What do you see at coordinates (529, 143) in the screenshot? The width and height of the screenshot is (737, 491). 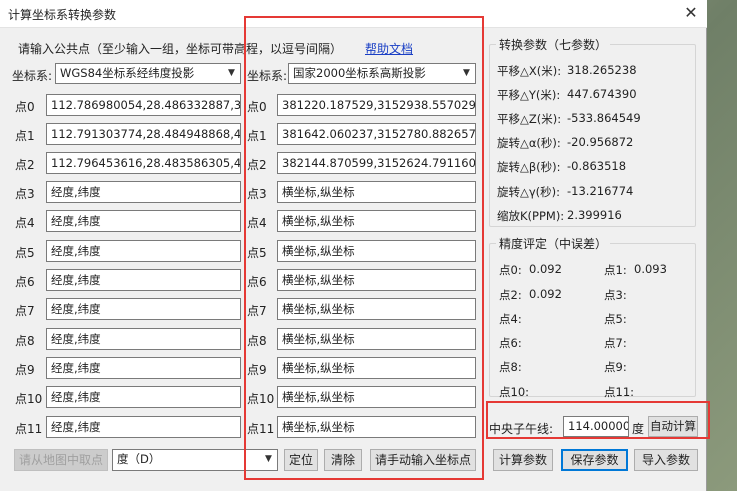 I see `param-label: 旋转△α(秒):` at bounding box center [529, 143].